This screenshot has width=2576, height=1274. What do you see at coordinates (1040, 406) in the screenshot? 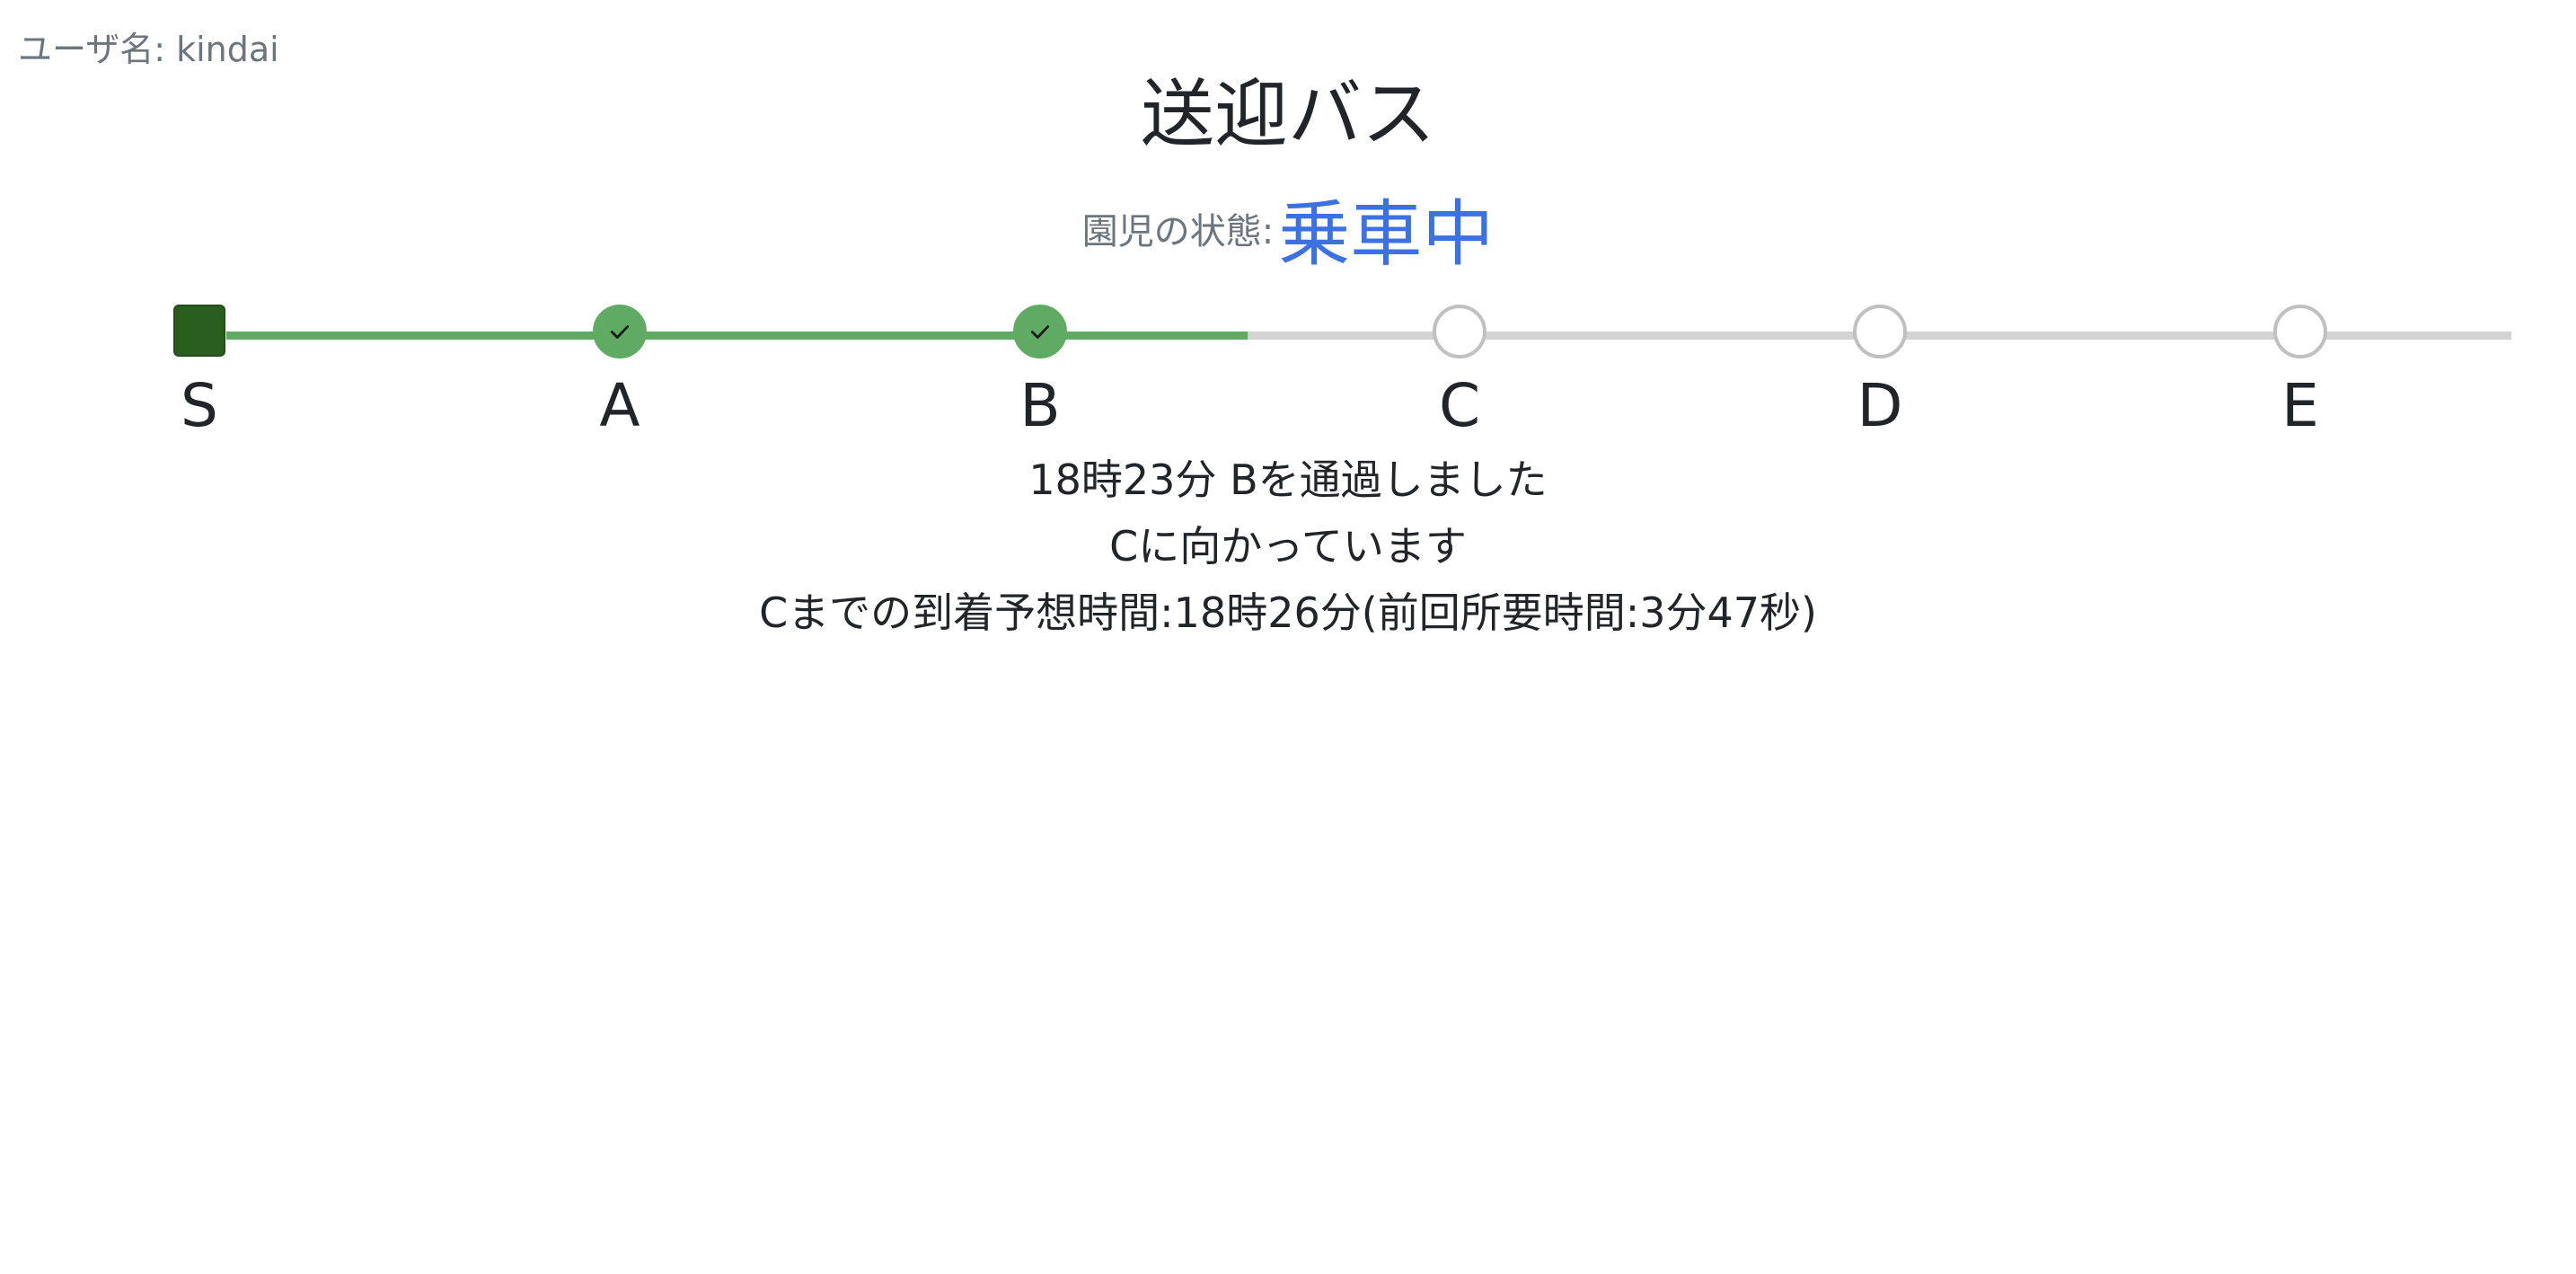
I see `stop-label-b: B` at bounding box center [1040, 406].